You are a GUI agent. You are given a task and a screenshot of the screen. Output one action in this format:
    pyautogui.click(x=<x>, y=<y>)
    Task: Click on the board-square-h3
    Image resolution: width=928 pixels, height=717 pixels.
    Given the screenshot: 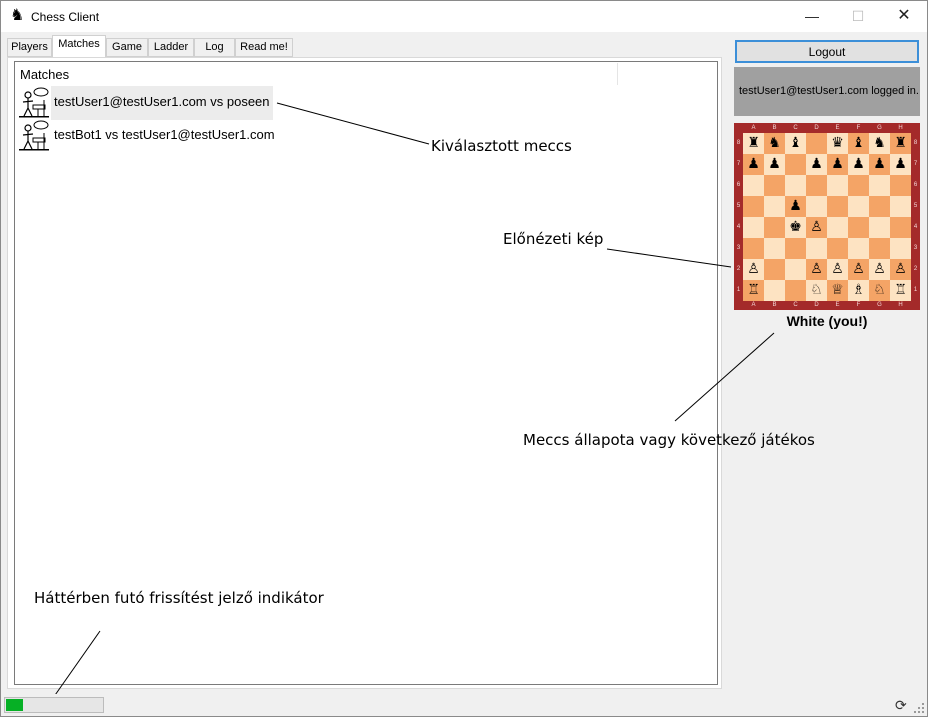 What is the action you would take?
    pyautogui.click(x=900, y=248)
    